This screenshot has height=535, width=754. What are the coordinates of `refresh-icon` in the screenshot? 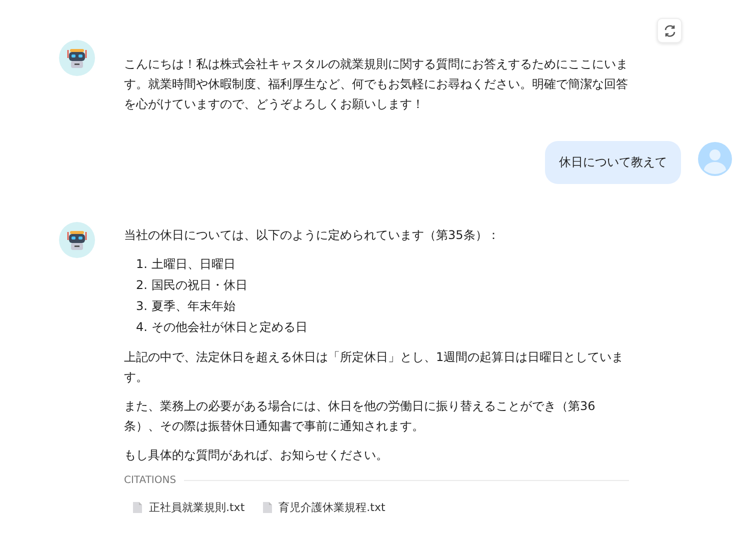 It's located at (669, 31).